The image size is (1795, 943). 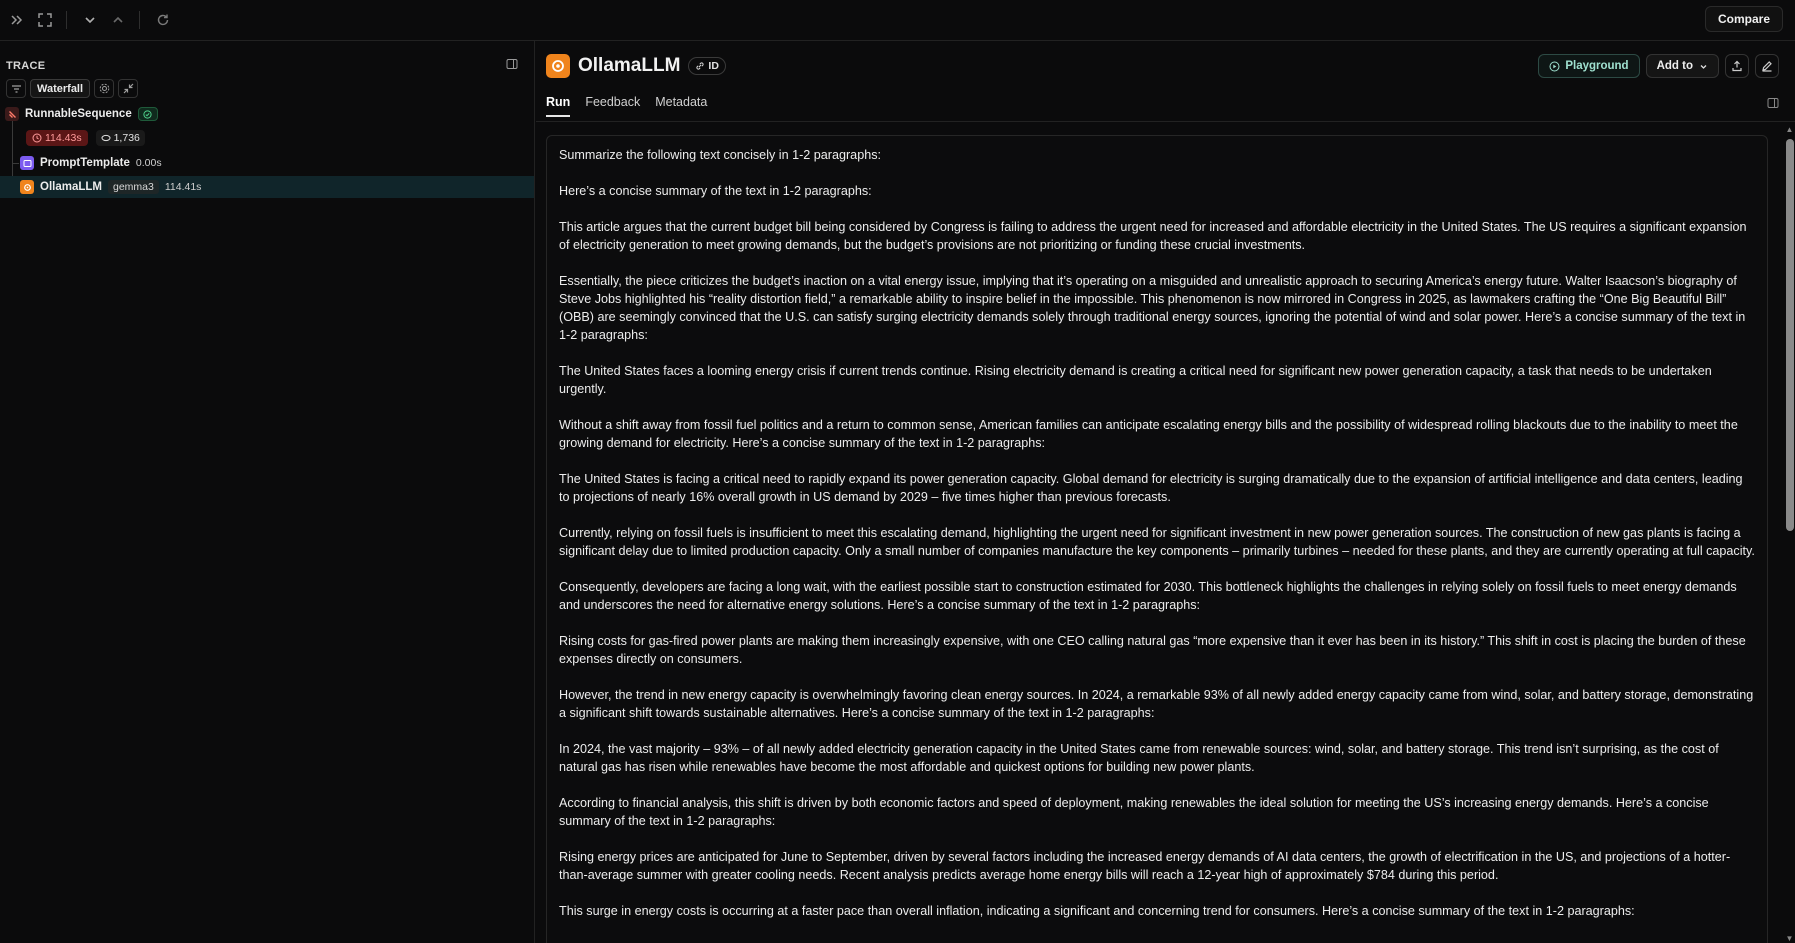 I want to click on model-tag: gemma3, so click(x=133, y=187).